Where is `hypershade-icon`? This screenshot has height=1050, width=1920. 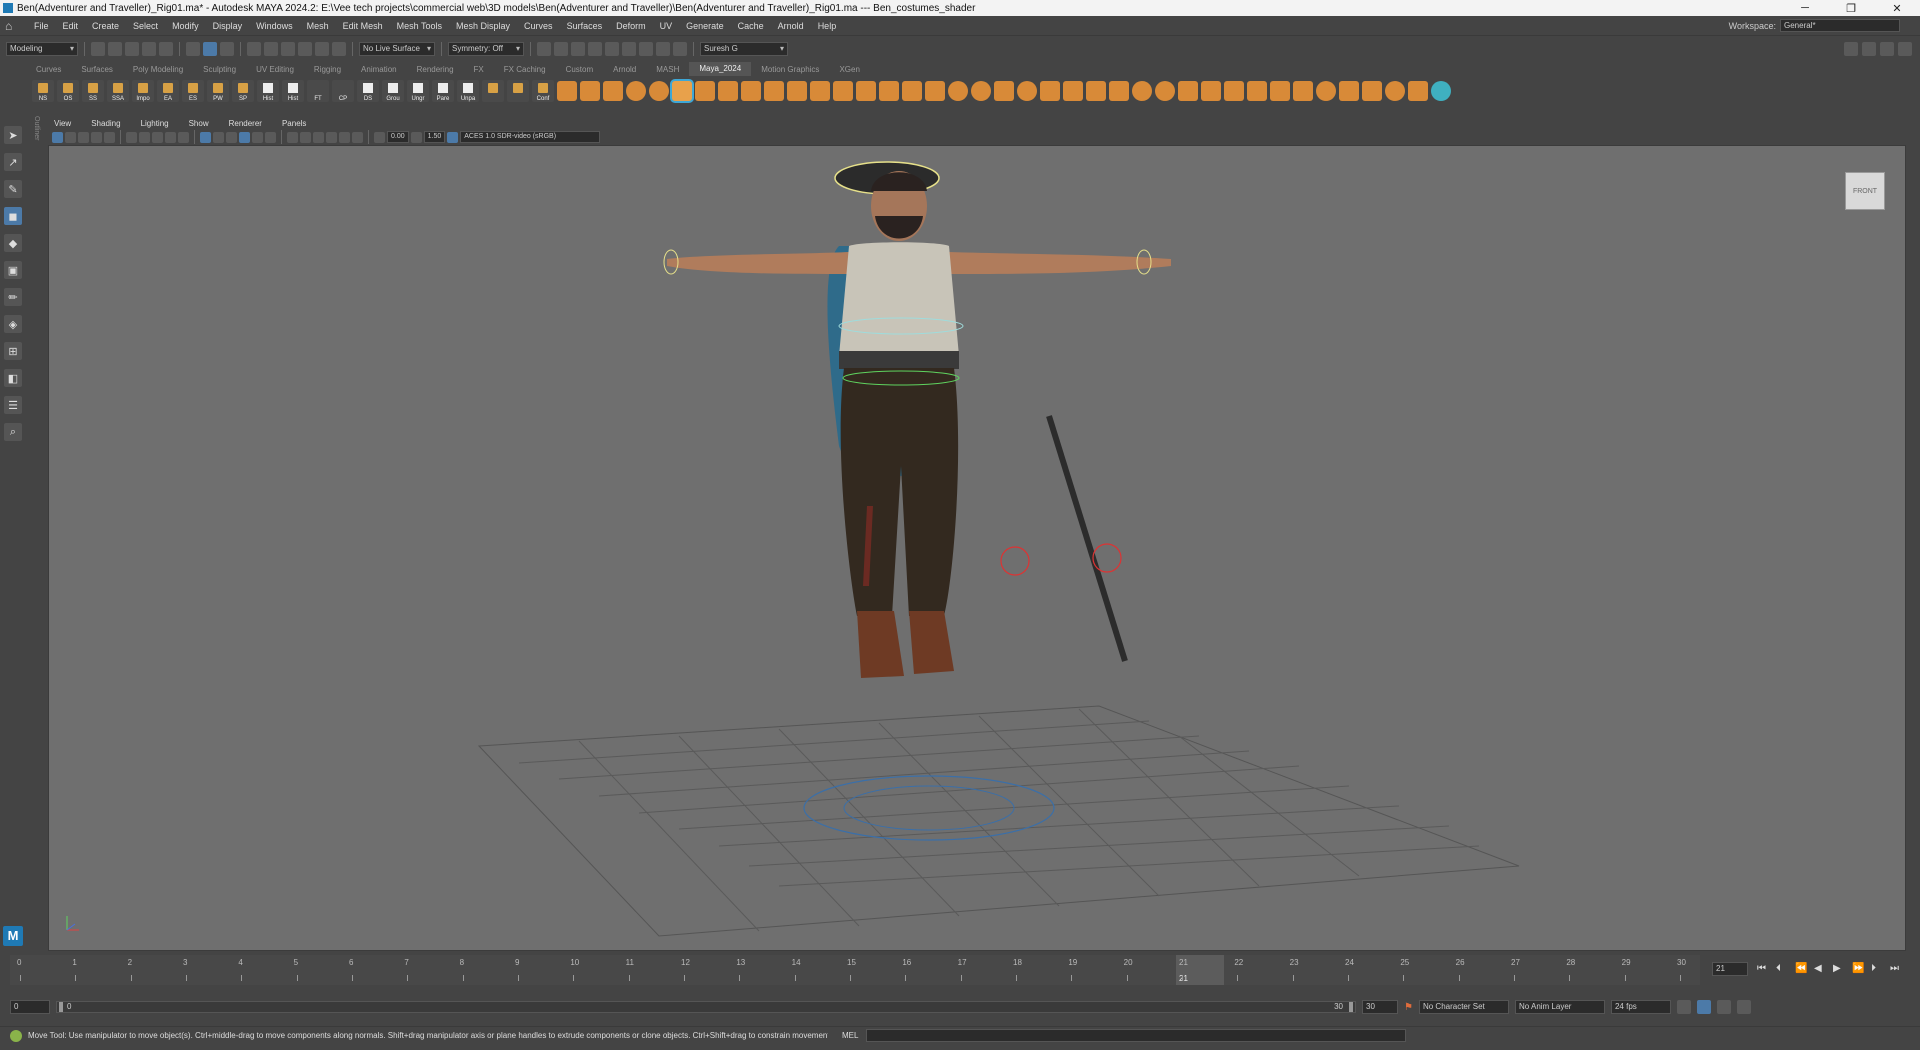
hypershade-icon is located at coordinates (612, 49).